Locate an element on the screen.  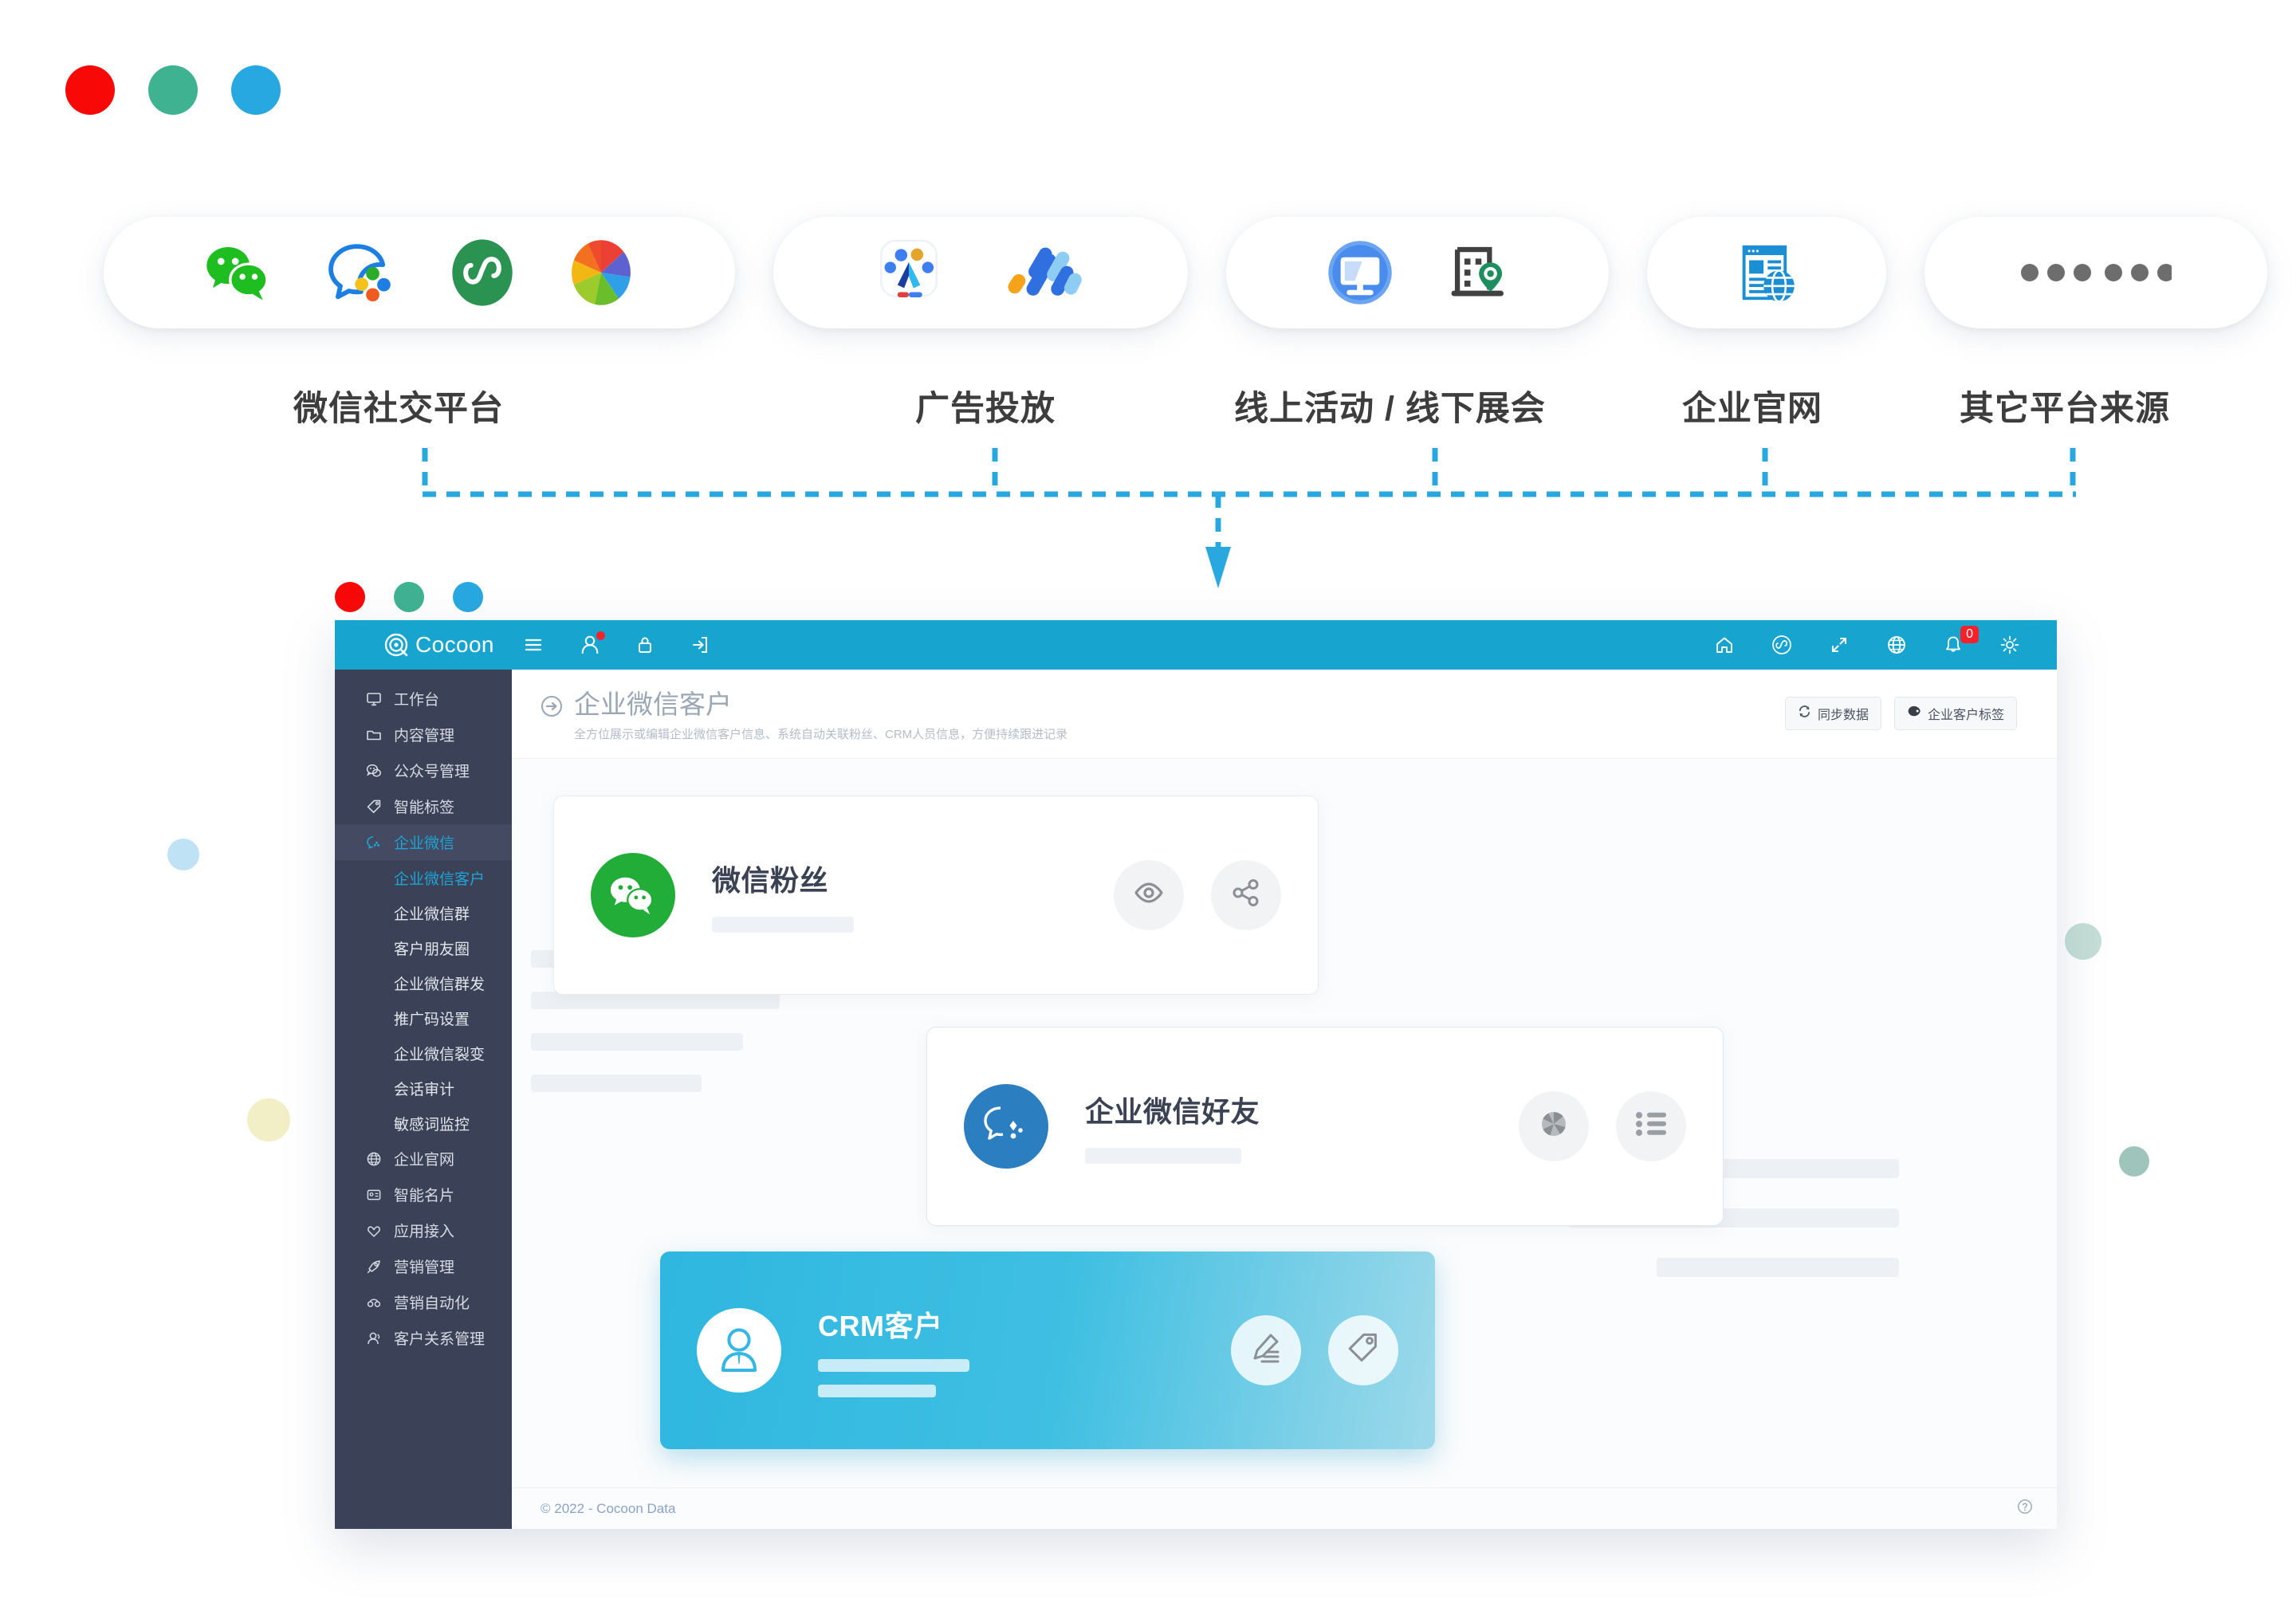
header-right-icon-group: 0 is located at coordinates (1867, 645).